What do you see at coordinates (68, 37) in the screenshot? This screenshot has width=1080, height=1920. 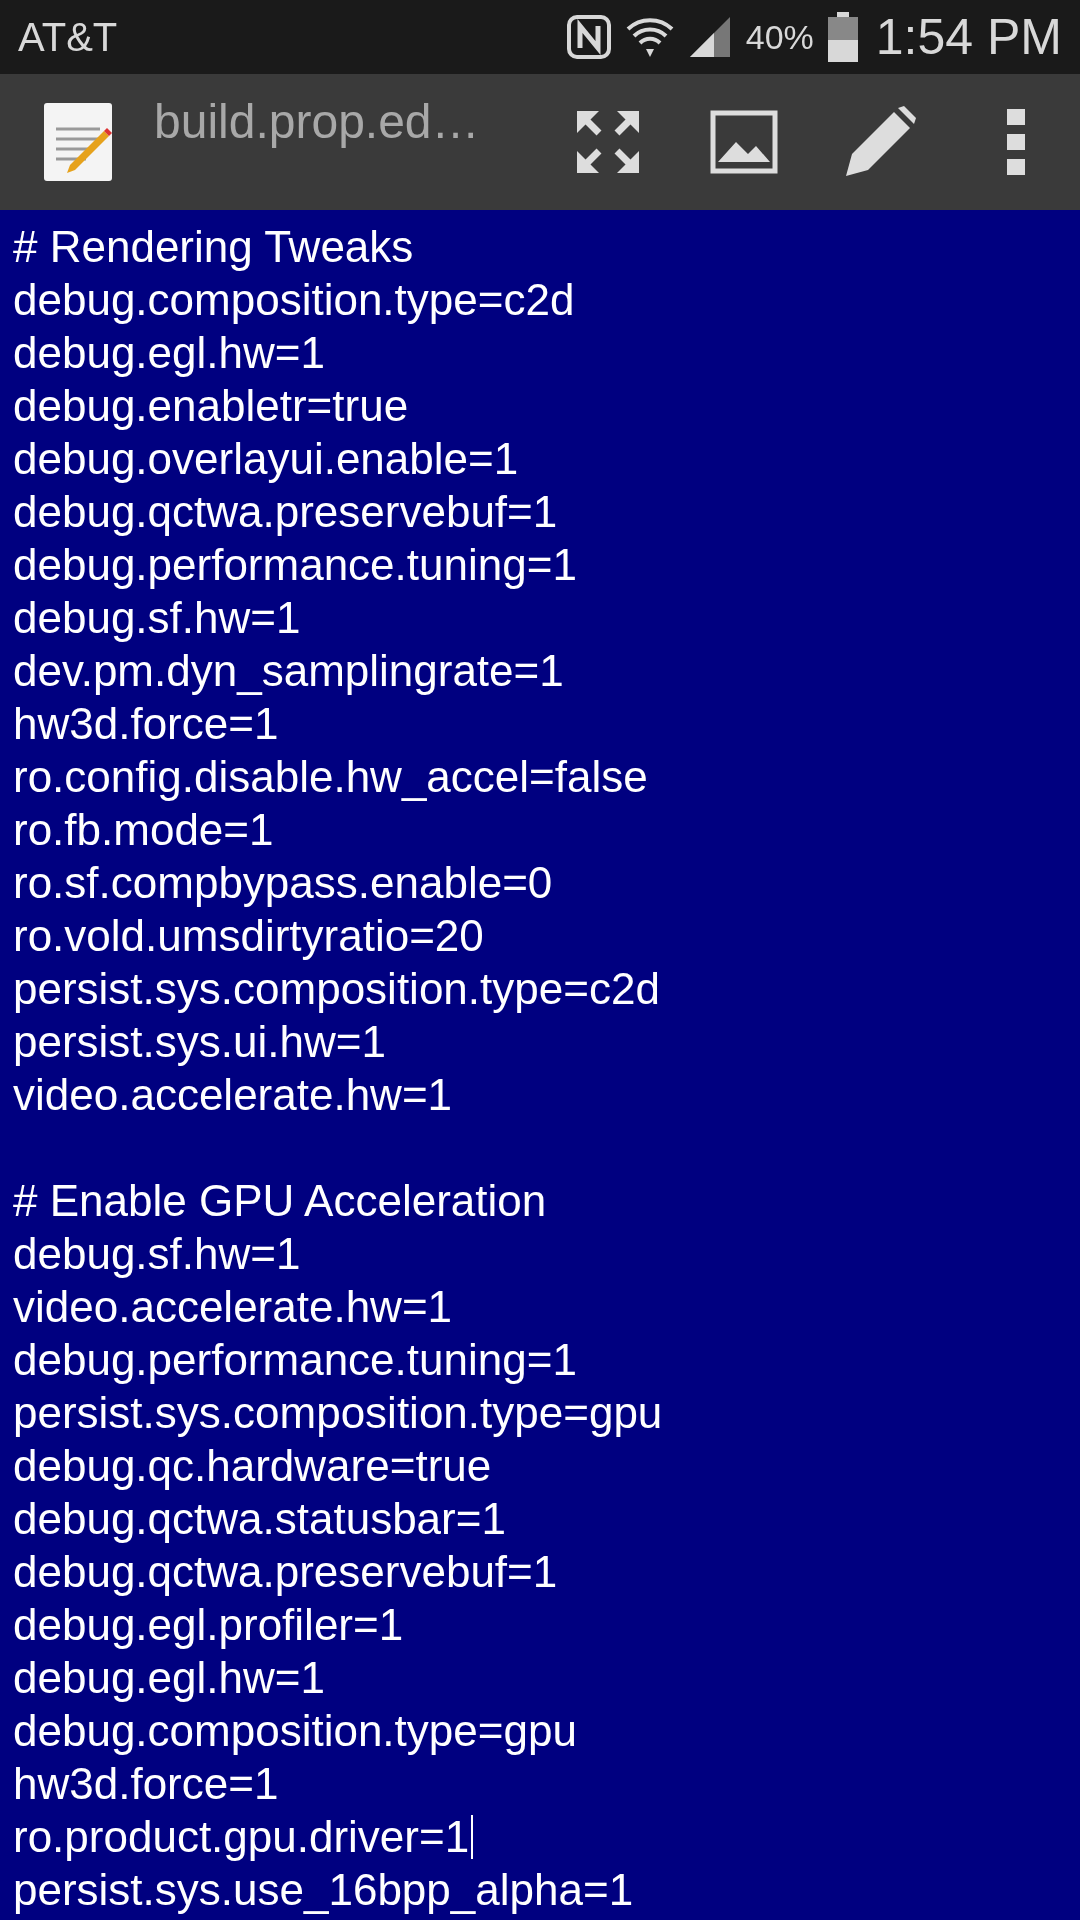 I see `carrier-name: AT&T` at bounding box center [68, 37].